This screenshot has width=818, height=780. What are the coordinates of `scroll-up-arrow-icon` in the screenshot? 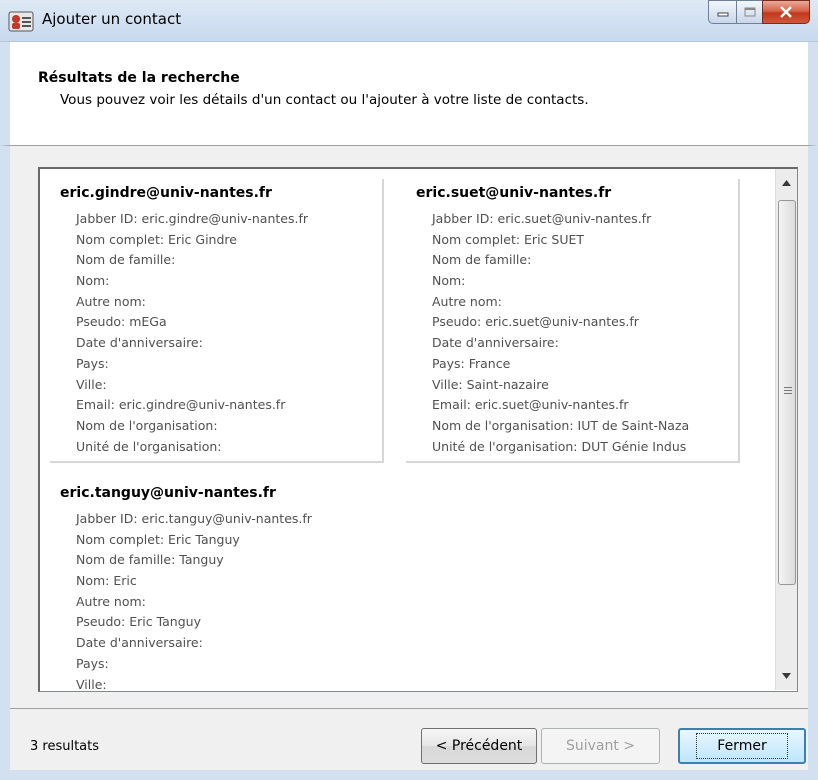 It's located at (786, 183).